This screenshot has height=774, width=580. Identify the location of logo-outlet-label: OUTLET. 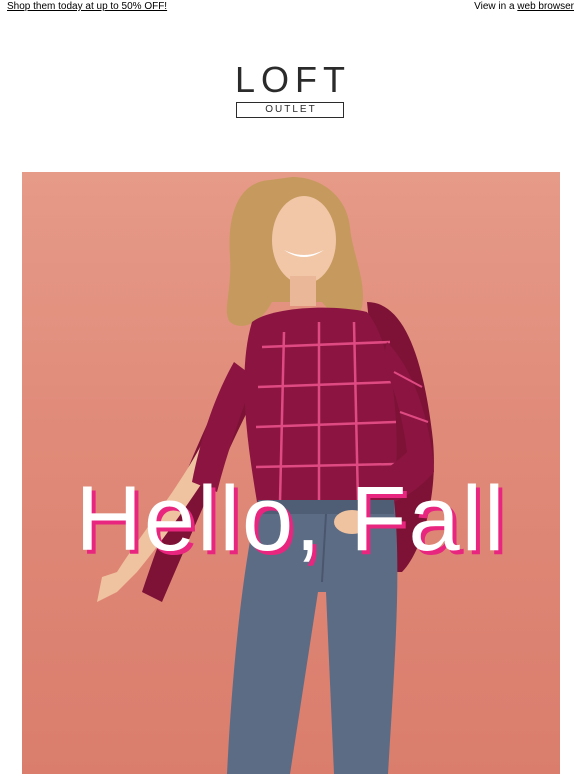
(290, 110).